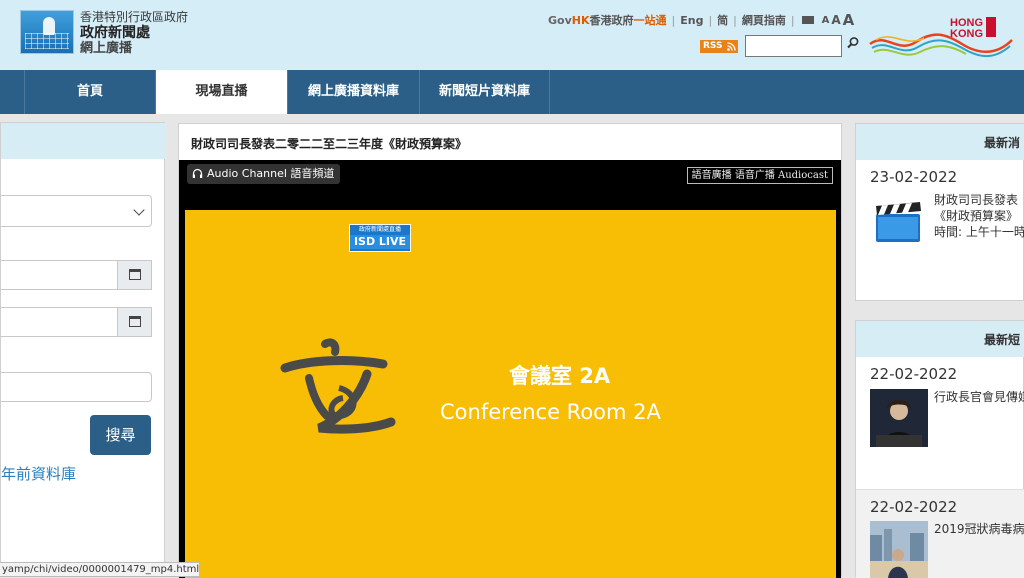 Image resolution: width=1024 pixels, height=578 pixels. Describe the element at coordinates (940, 339) in the screenshot. I see `latest-clips-header: 最新短` at that location.